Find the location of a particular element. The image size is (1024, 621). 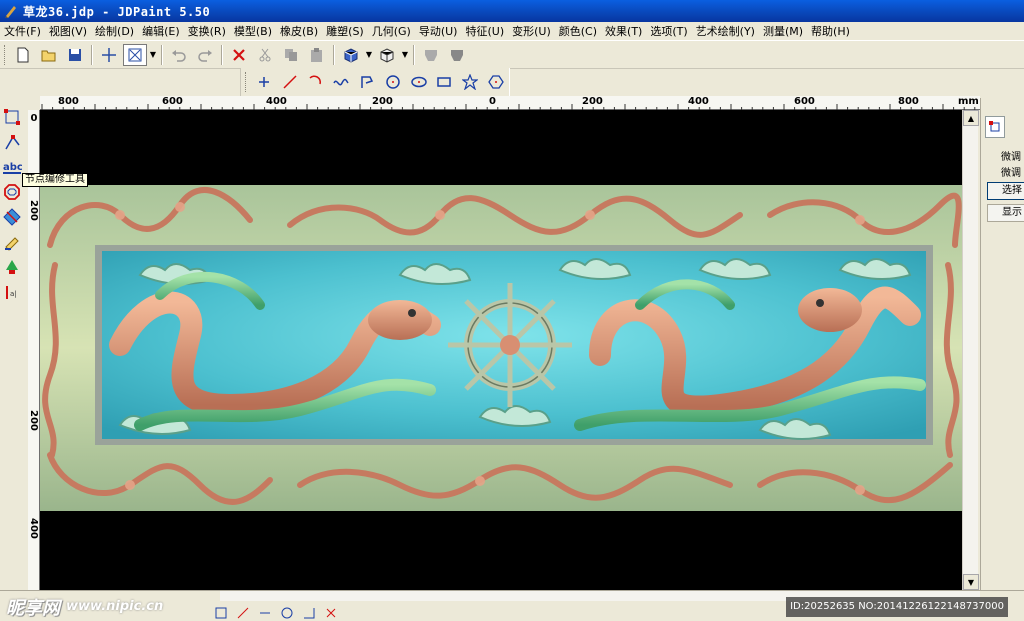

open-folder-icon is located at coordinates (49, 55).